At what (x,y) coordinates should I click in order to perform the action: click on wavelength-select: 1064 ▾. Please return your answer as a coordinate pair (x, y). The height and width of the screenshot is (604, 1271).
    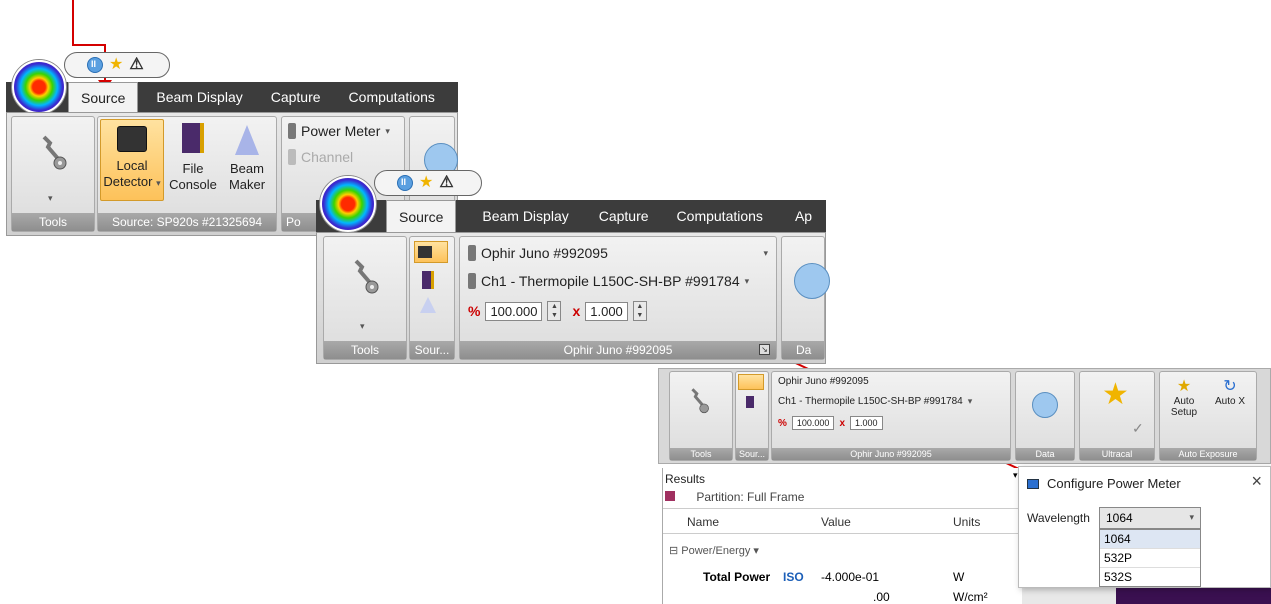
    Looking at the image, I should click on (1150, 518).